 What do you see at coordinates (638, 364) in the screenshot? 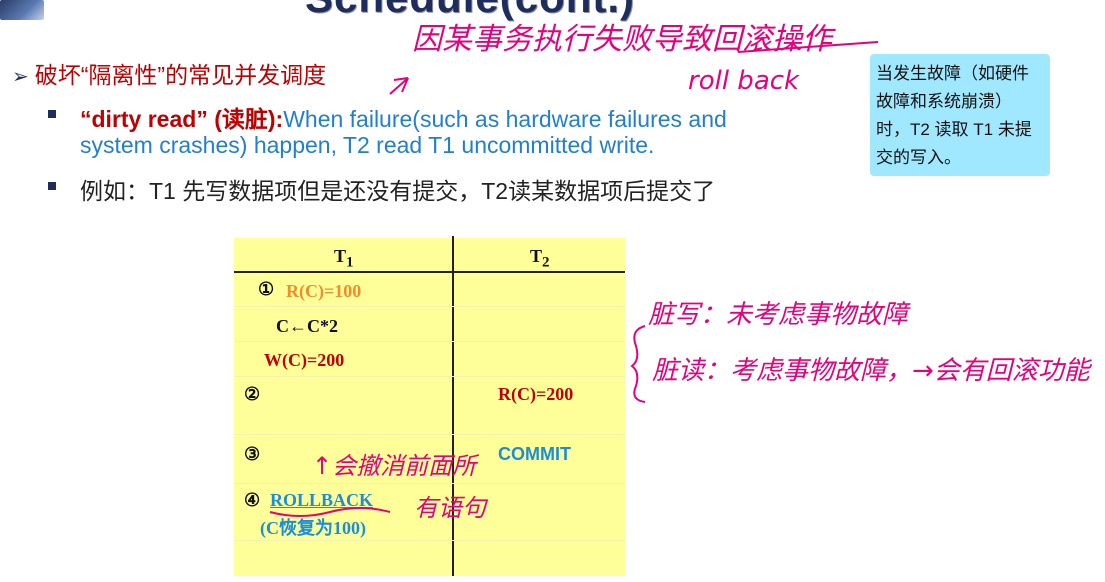
I see `brace-stroke` at bounding box center [638, 364].